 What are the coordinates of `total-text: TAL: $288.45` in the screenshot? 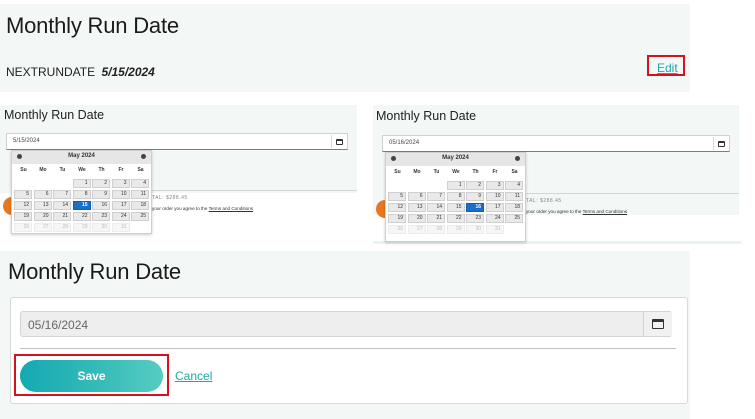 It's located at (170, 198).